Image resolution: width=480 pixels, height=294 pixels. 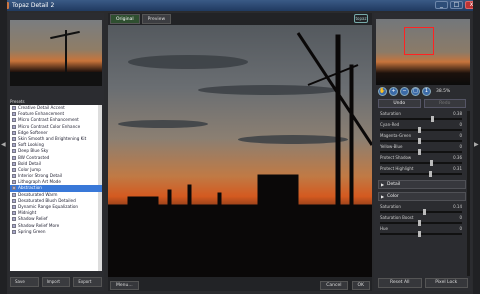 I want to click on undo-button: Undo, so click(x=399, y=103).